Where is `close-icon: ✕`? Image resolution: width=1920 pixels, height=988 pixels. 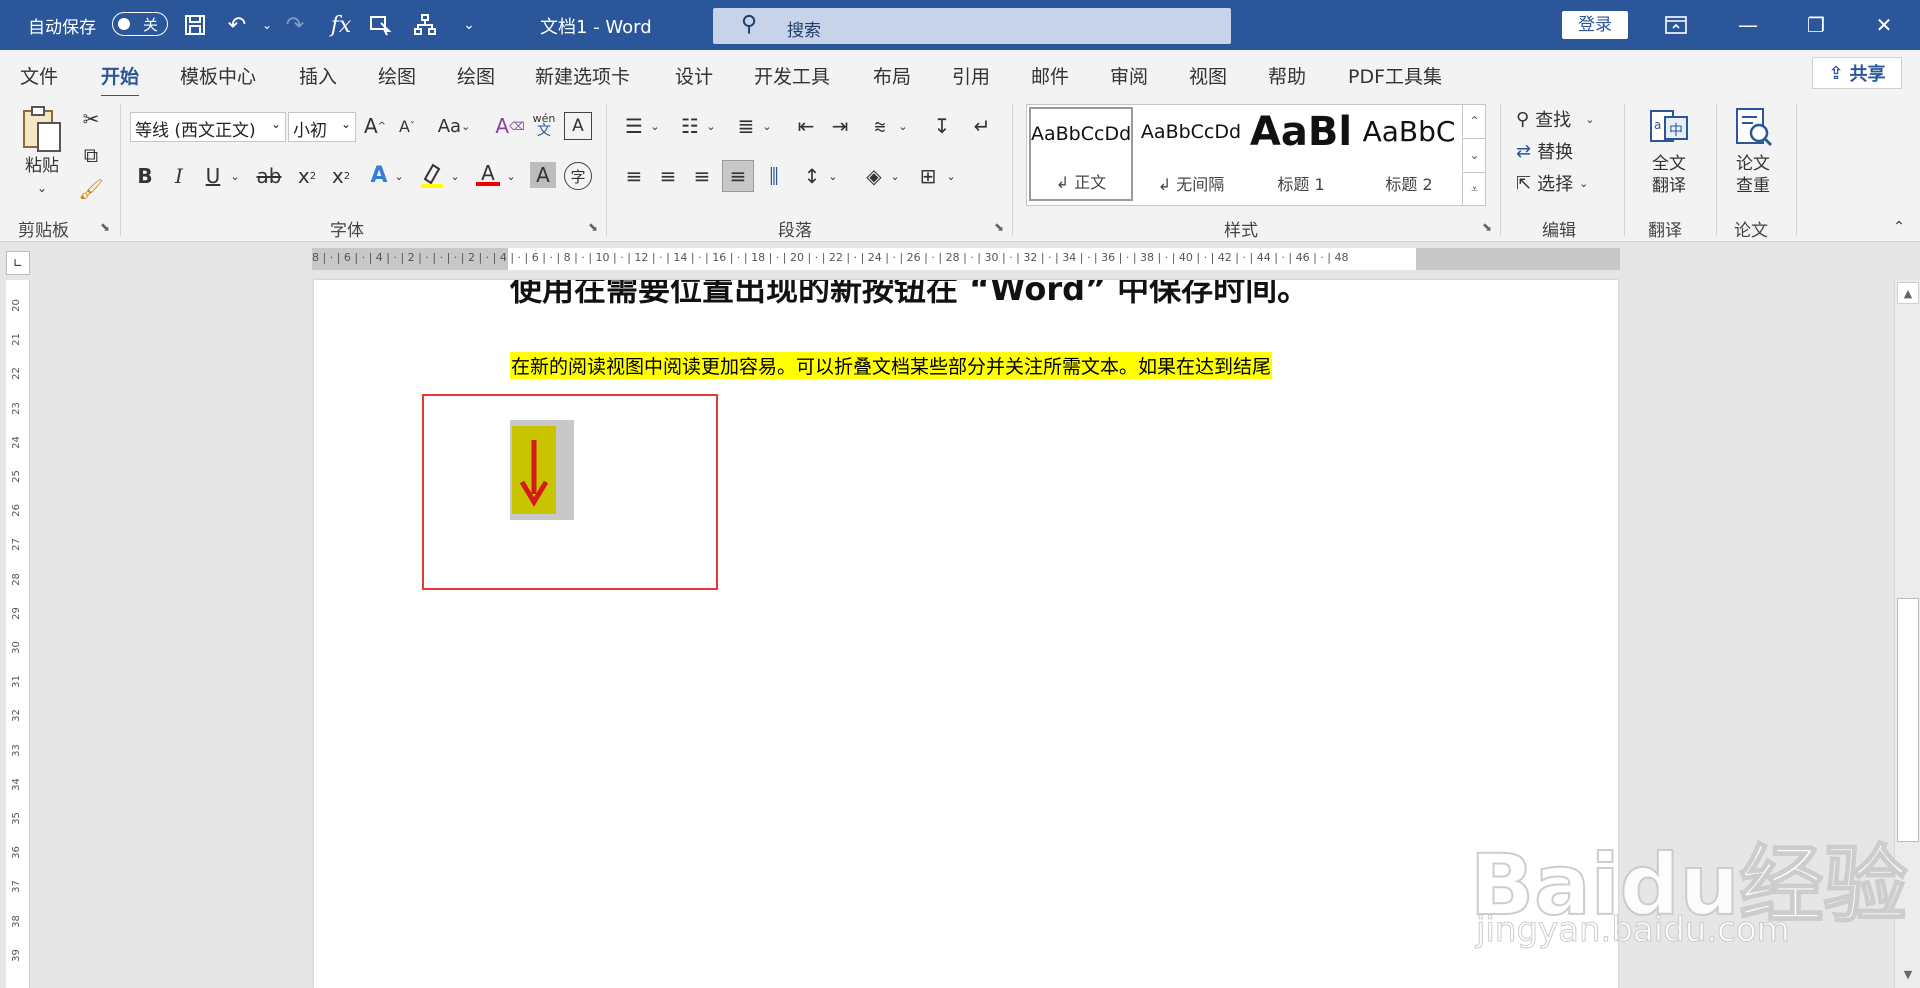 close-icon: ✕ is located at coordinates (1884, 25).